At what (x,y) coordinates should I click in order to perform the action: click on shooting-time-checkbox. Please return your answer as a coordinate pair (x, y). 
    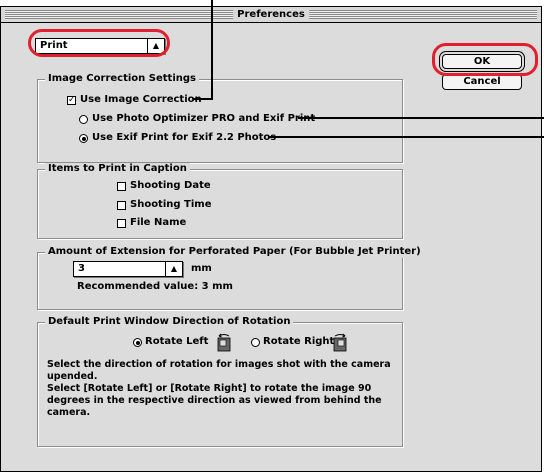
    Looking at the image, I should click on (121, 205).